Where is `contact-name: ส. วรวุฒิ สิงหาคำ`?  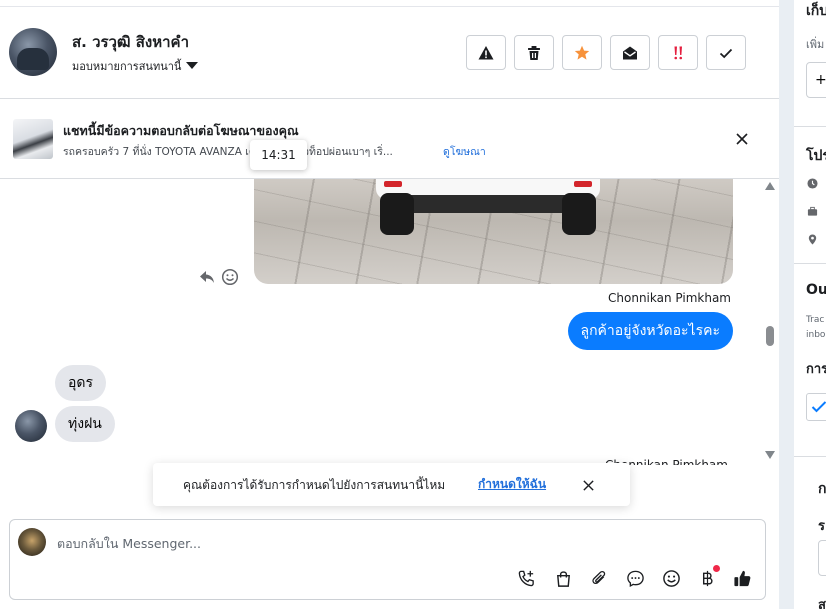
contact-name: ส. วรวุฒิ สิงหาคำ is located at coordinates (130, 42).